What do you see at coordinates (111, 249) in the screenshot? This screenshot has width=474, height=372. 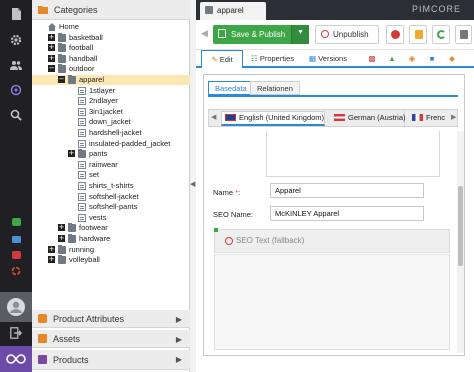 I see `tree-node: + running` at bounding box center [111, 249].